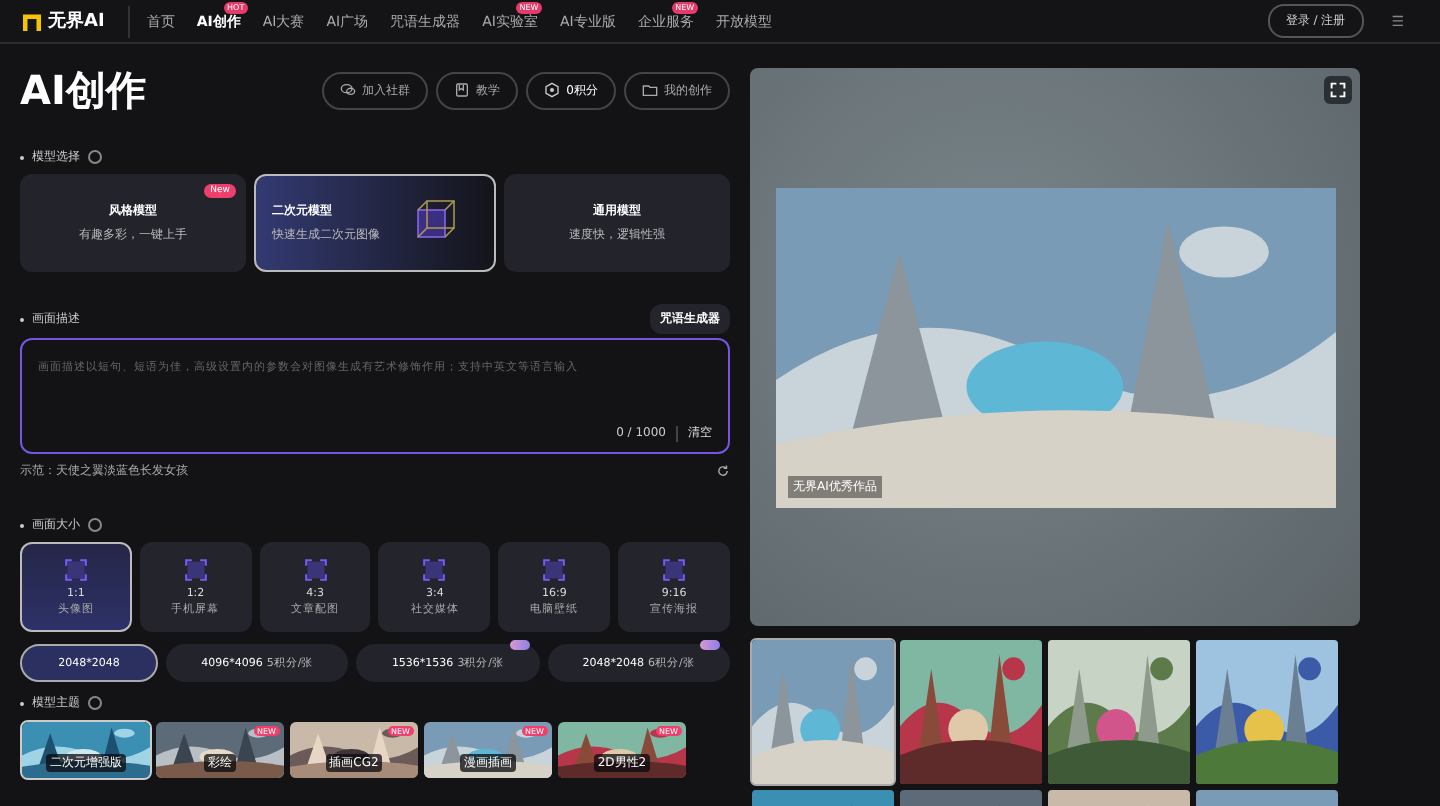 Image resolution: width=1440 pixels, height=806 pixels. Describe the element at coordinates (348, 90) in the screenshot. I see `chat-icon` at that location.